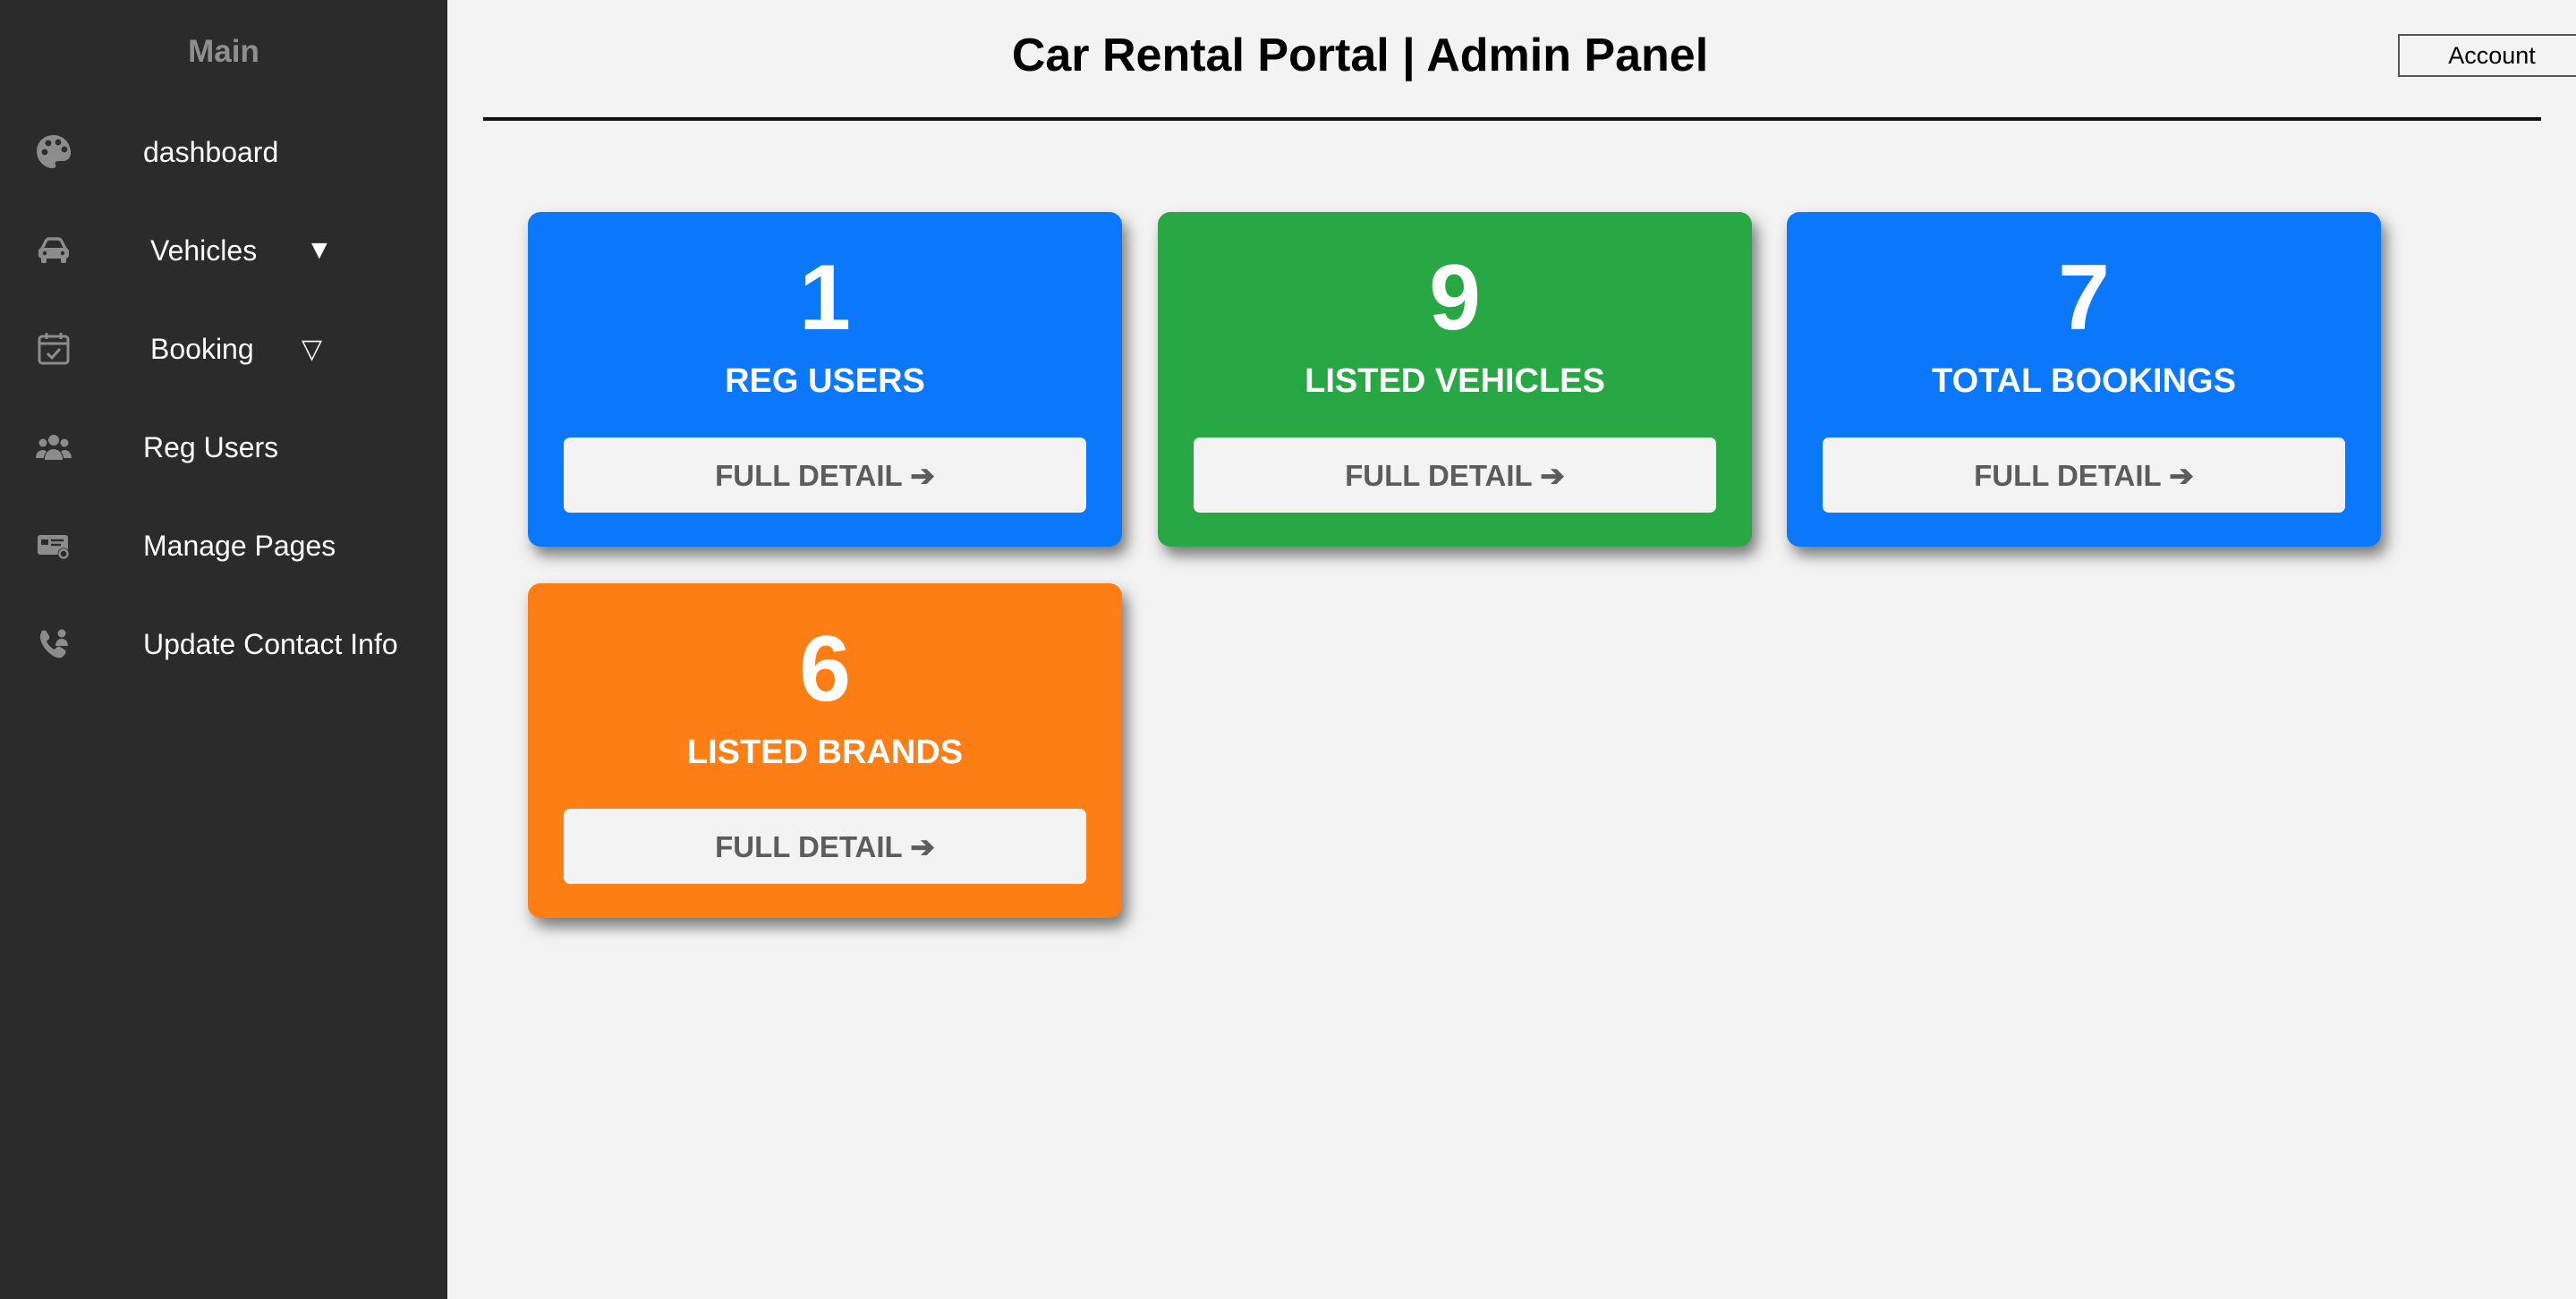 Image resolution: width=2576 pixels, height=1299 pixels. Describe the element at coordinates (239, 545) in the screenshot. I see `sidebar-item-label: Manage Pages` at that location.